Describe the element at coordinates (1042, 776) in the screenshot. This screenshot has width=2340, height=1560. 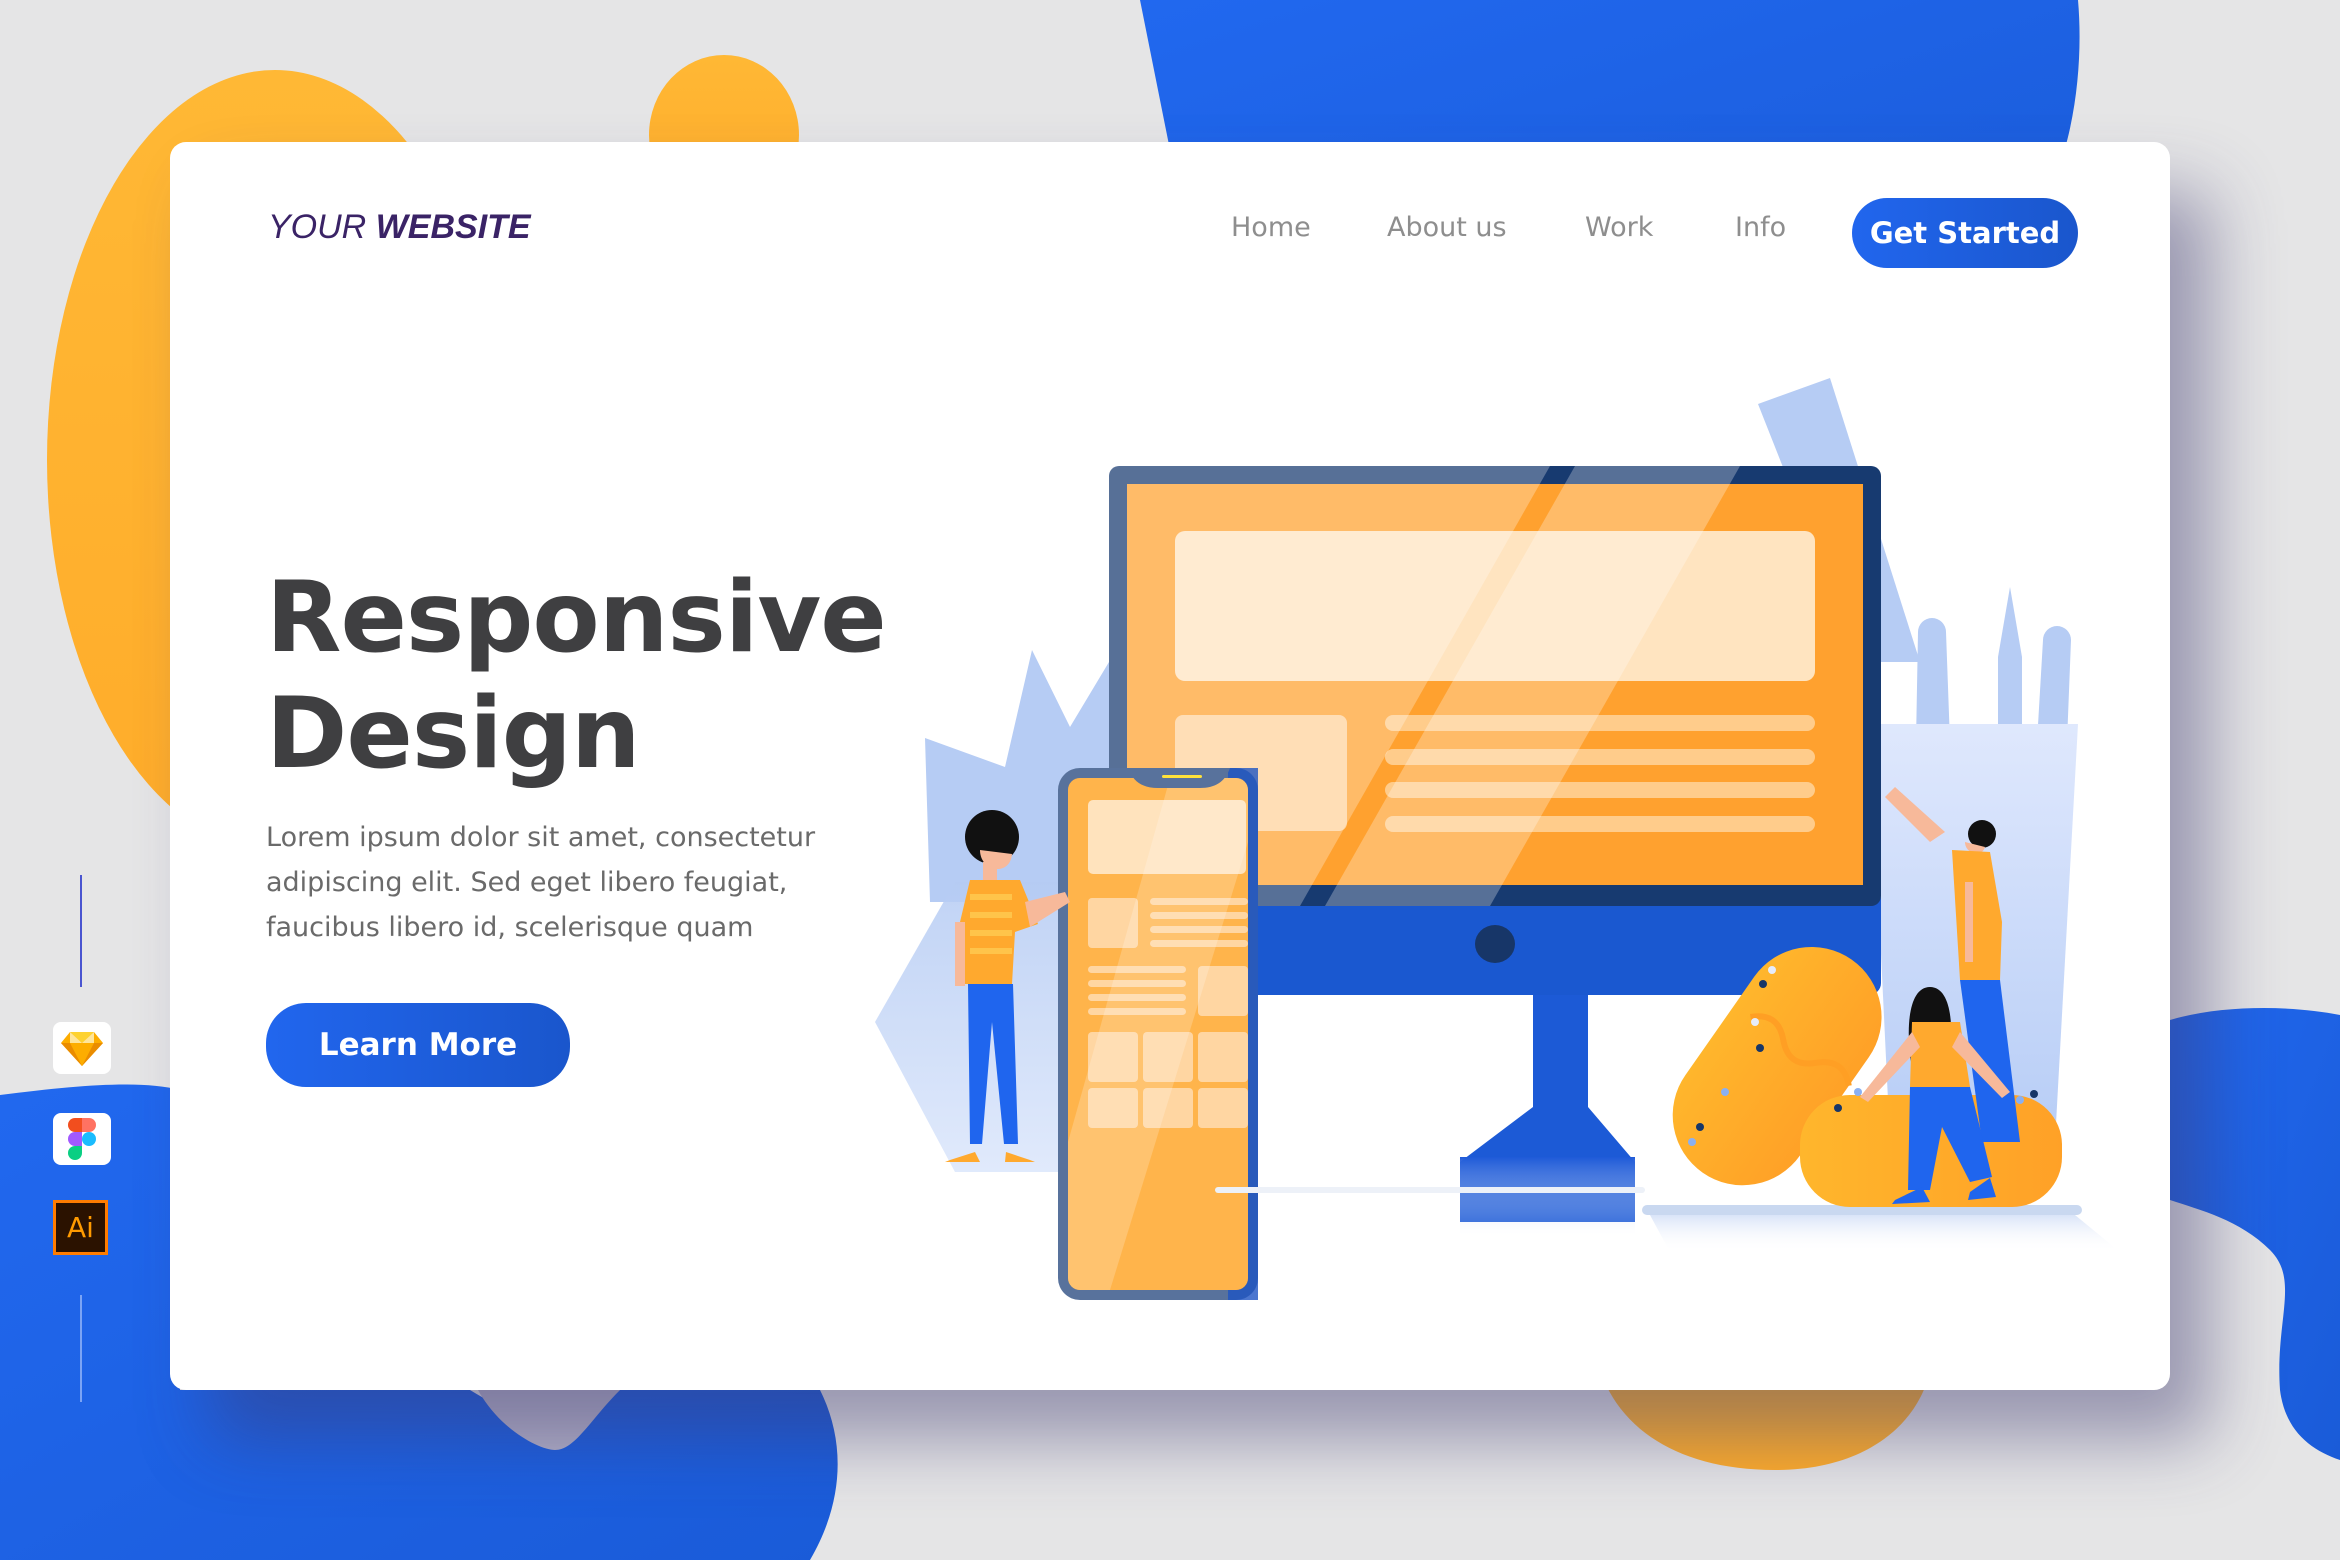
I see `leaf-shape` at that location.